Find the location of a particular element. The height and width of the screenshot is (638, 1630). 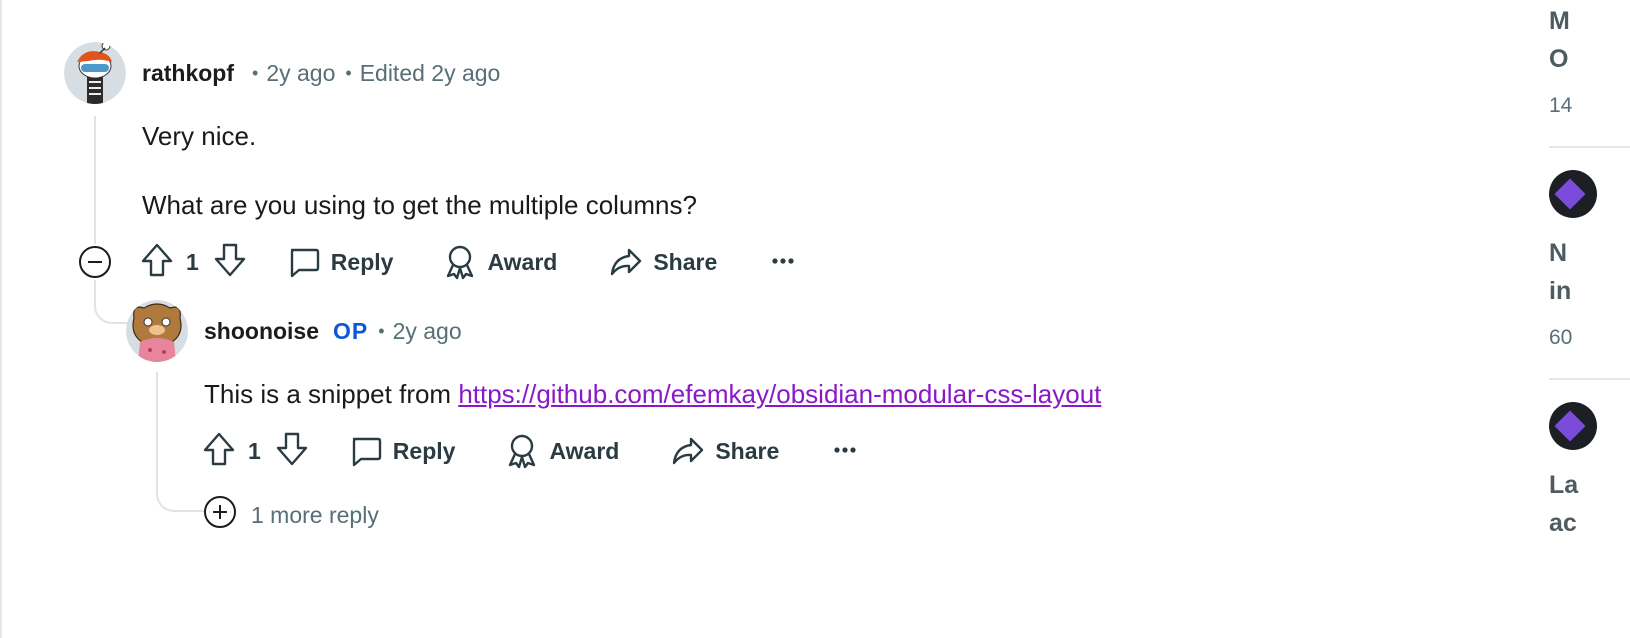

sidebar-post-2: N in 60 is located at coordinates (1589, 292).